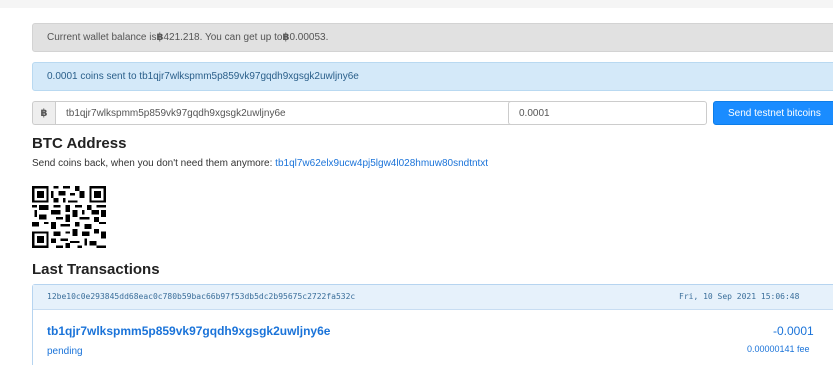  What do you see at coordinates (102, 37) in the screenshot?
I see `balance-prefix: Current wallet balance is` at bounding box center [102, 37].